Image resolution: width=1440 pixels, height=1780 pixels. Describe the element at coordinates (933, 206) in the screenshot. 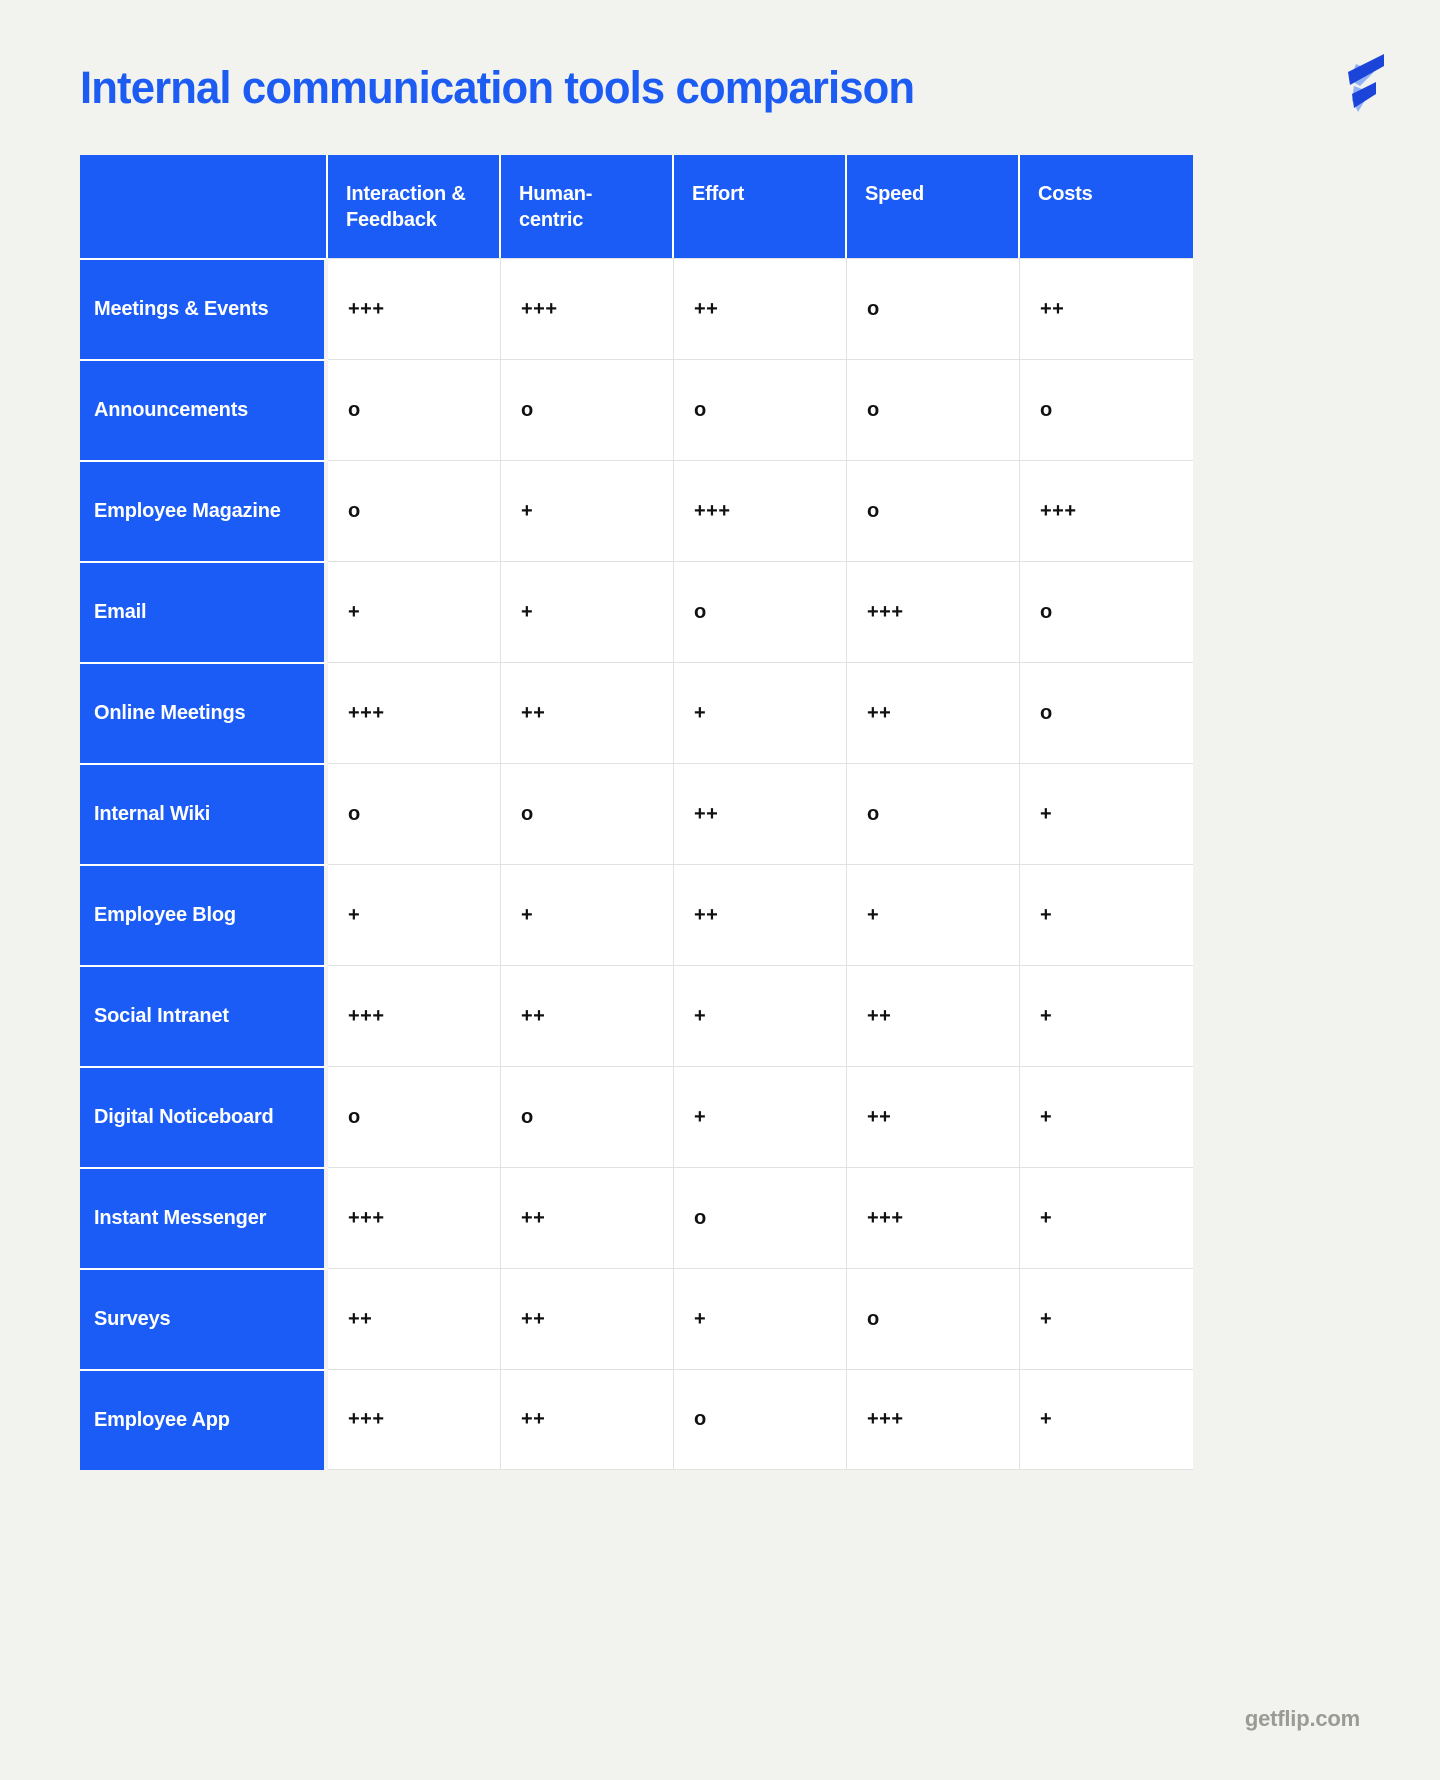

I see `column-header-speed: Speed` at that location.